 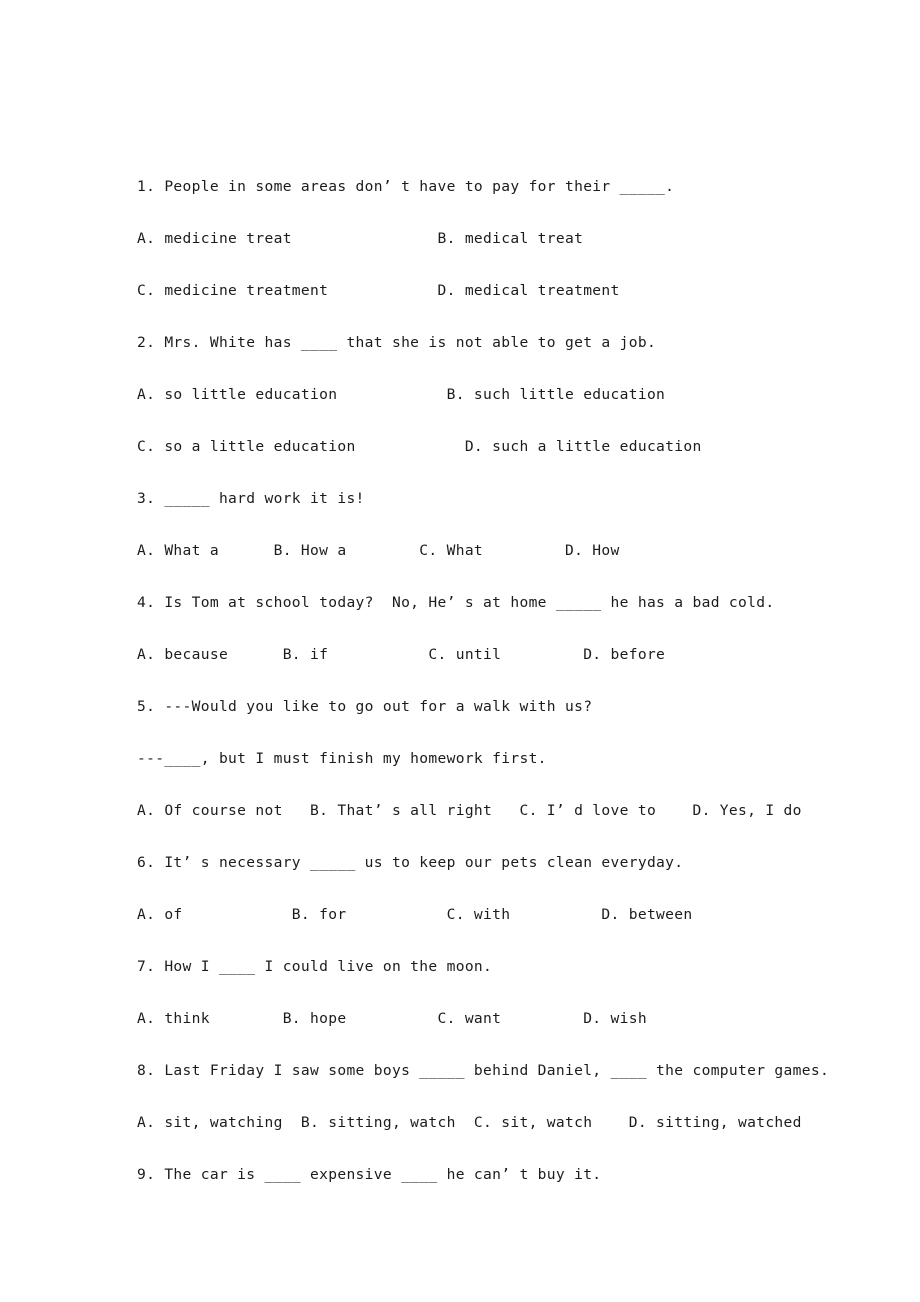 I want to click on question-options-4: A. because B. if C. until D. before, so click(x=401, y=654).